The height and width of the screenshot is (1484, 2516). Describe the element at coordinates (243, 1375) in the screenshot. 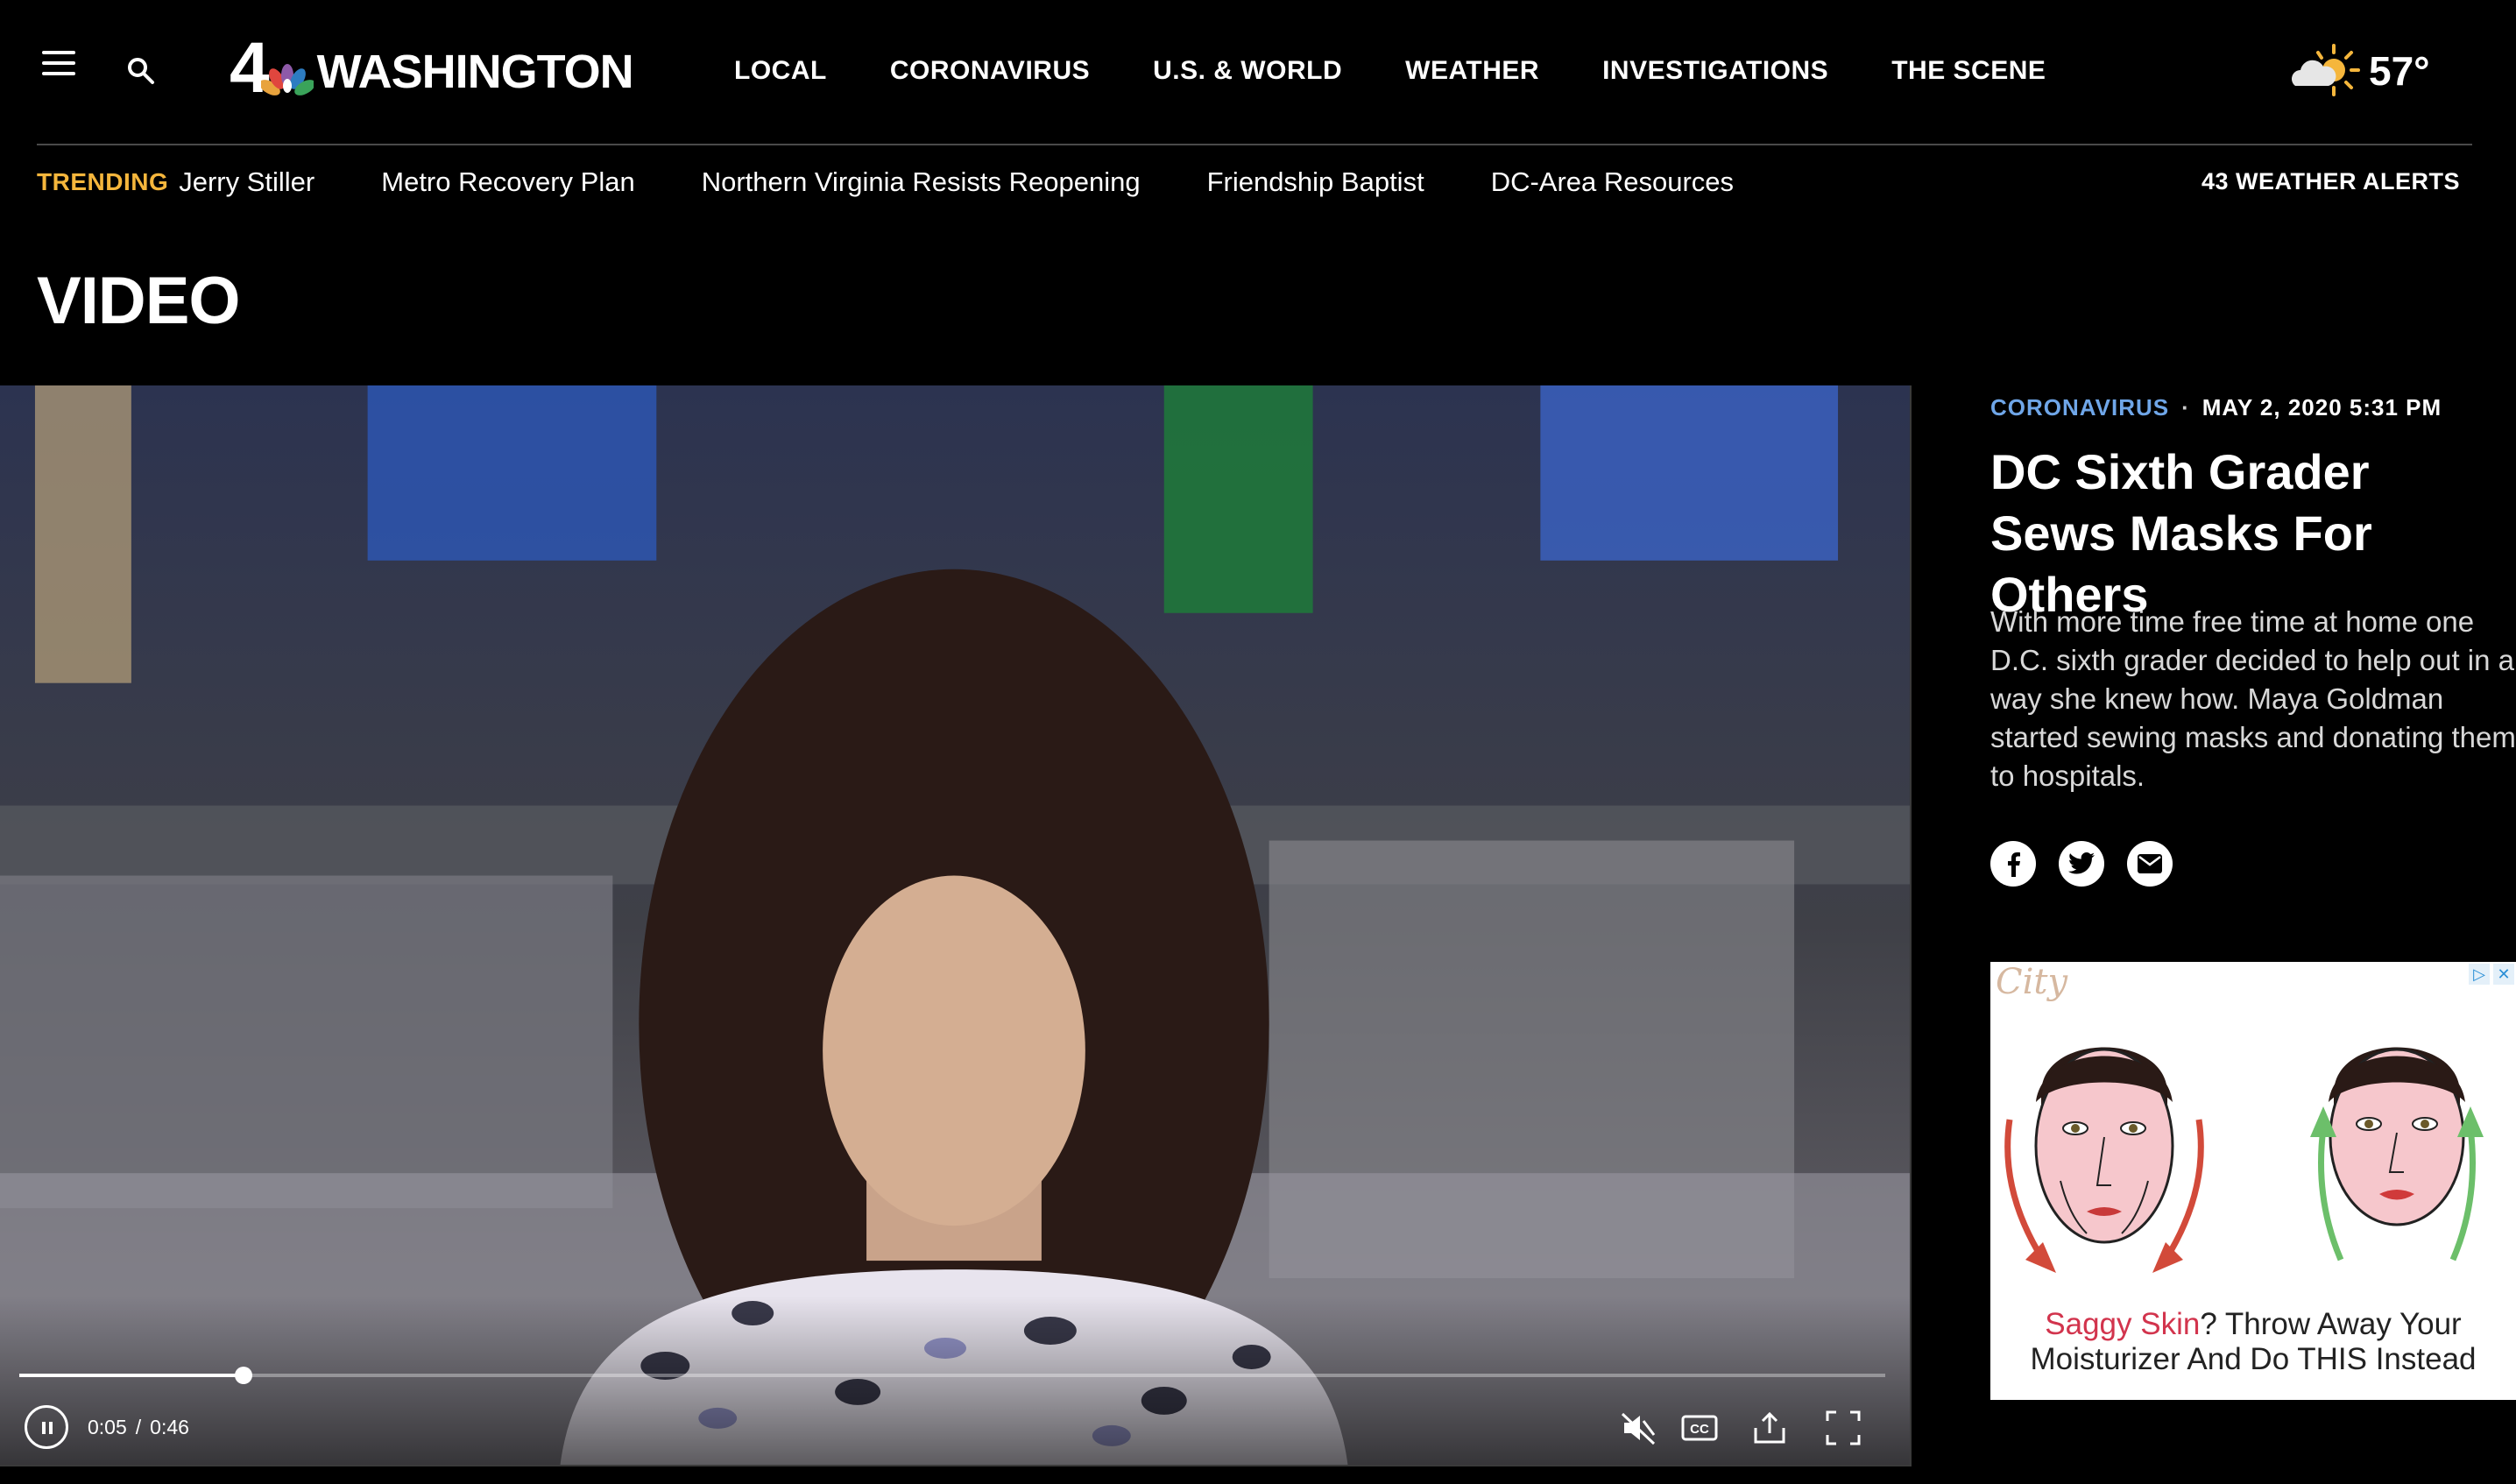

I see `scrubber-handle` at that location.